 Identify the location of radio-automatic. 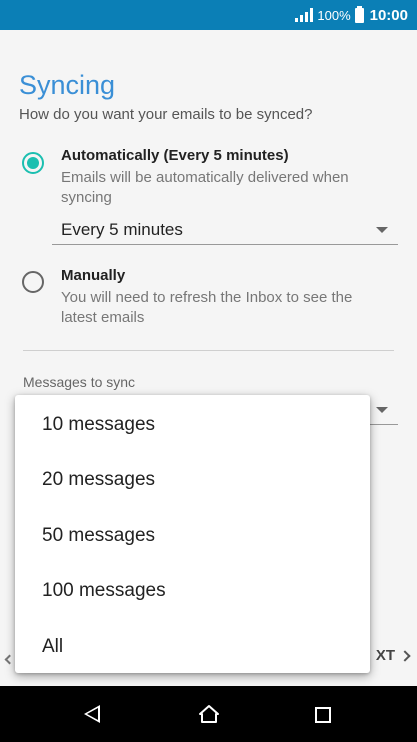
(33, 163).